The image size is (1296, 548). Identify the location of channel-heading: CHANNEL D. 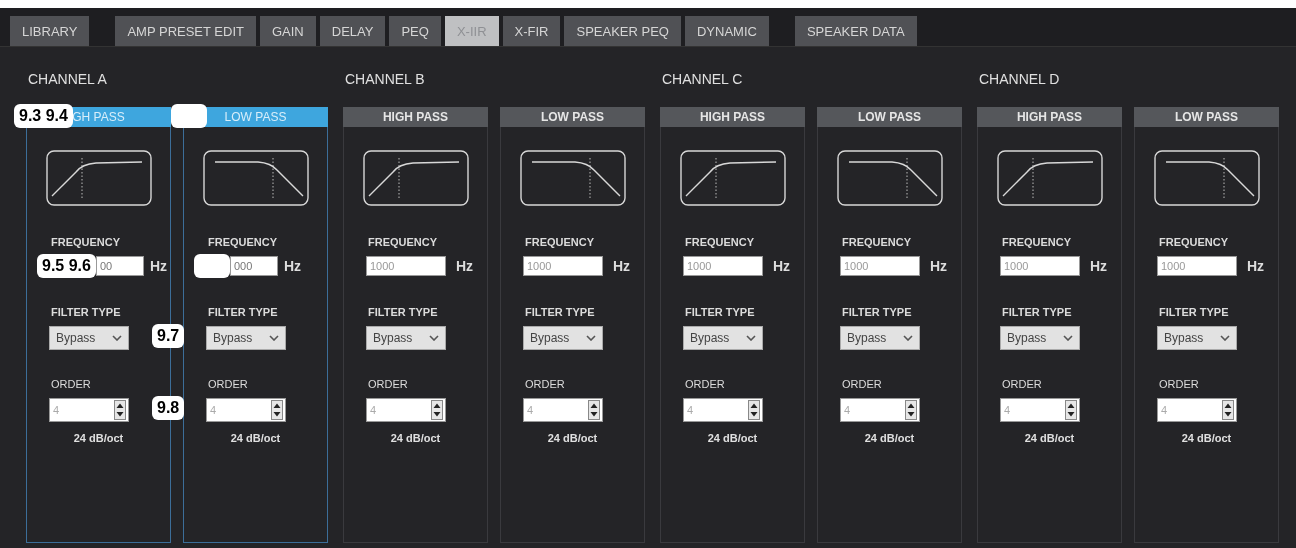
(1019, 79).